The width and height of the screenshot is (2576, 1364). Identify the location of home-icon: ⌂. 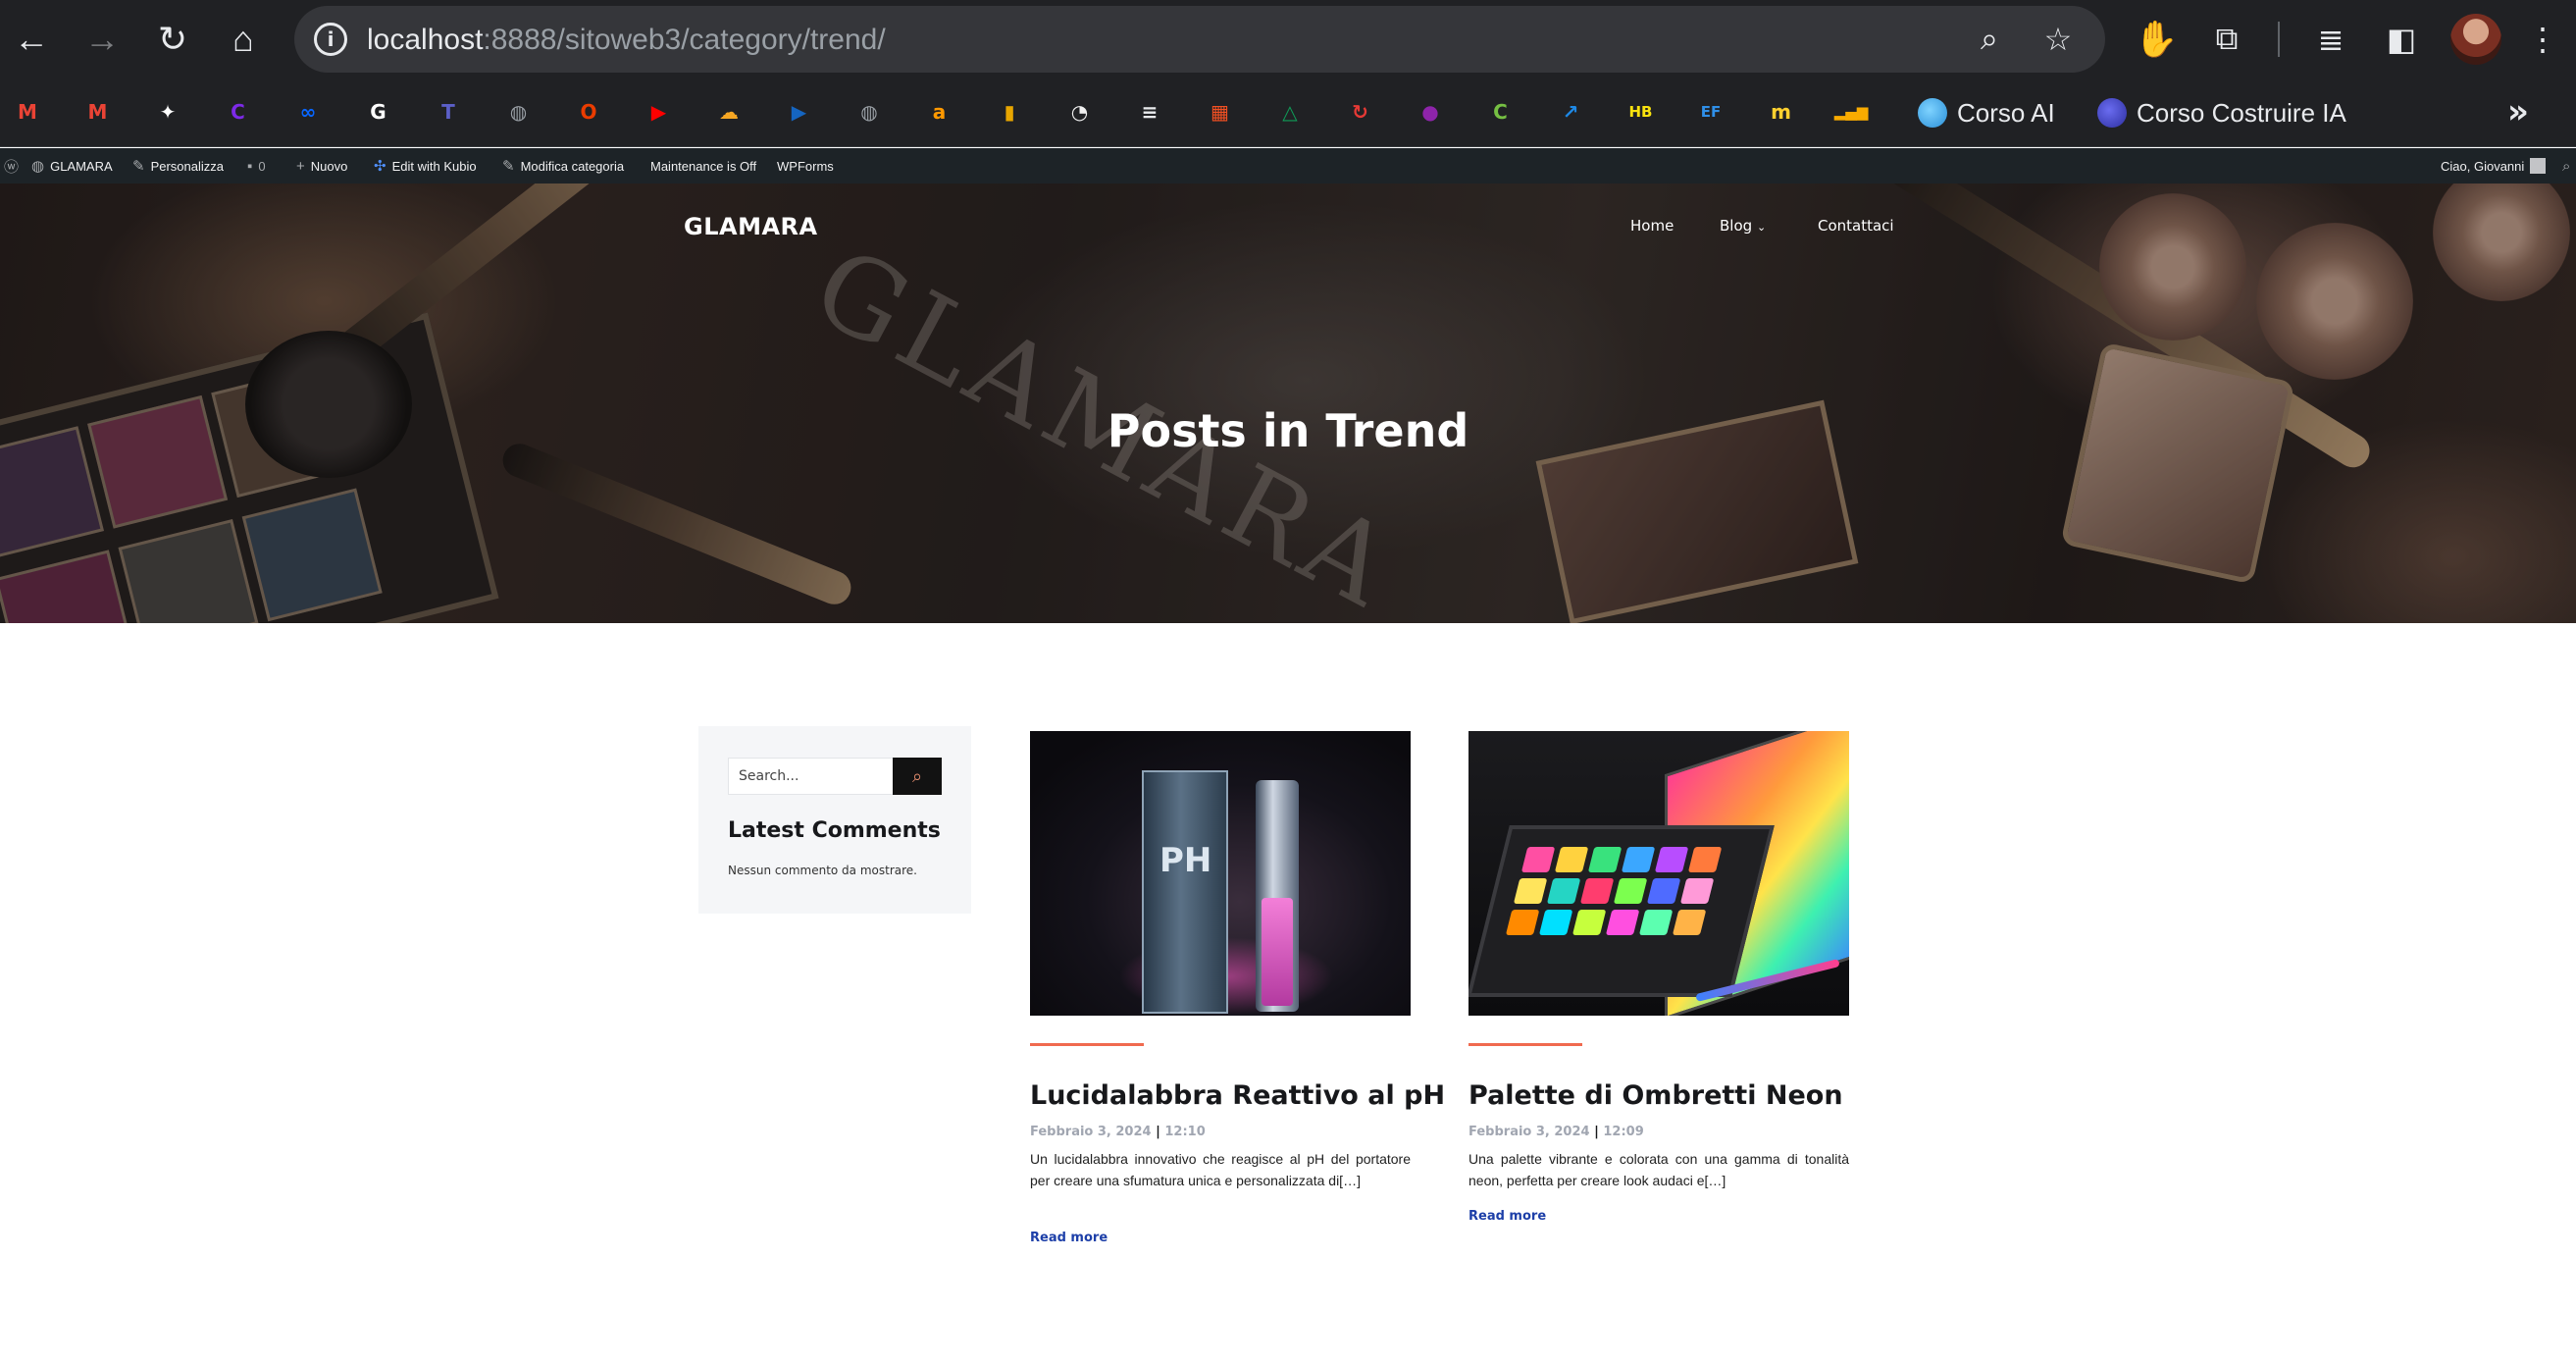
(243, 39).